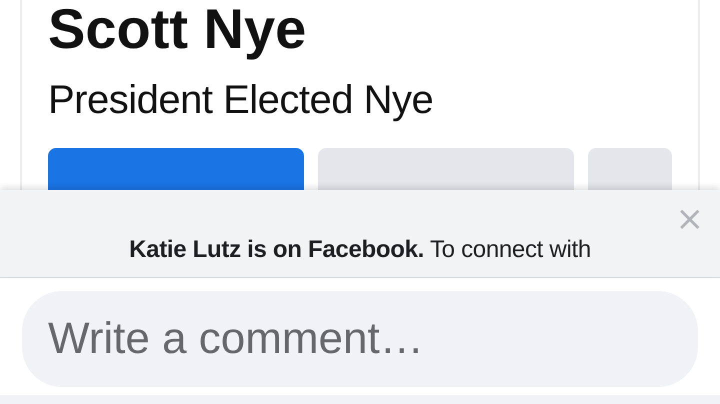 This screenshot has width=720, height=404. Describe the element at coordinates (690, 219) in the screenshot. I see `close-button: ×` at that location.